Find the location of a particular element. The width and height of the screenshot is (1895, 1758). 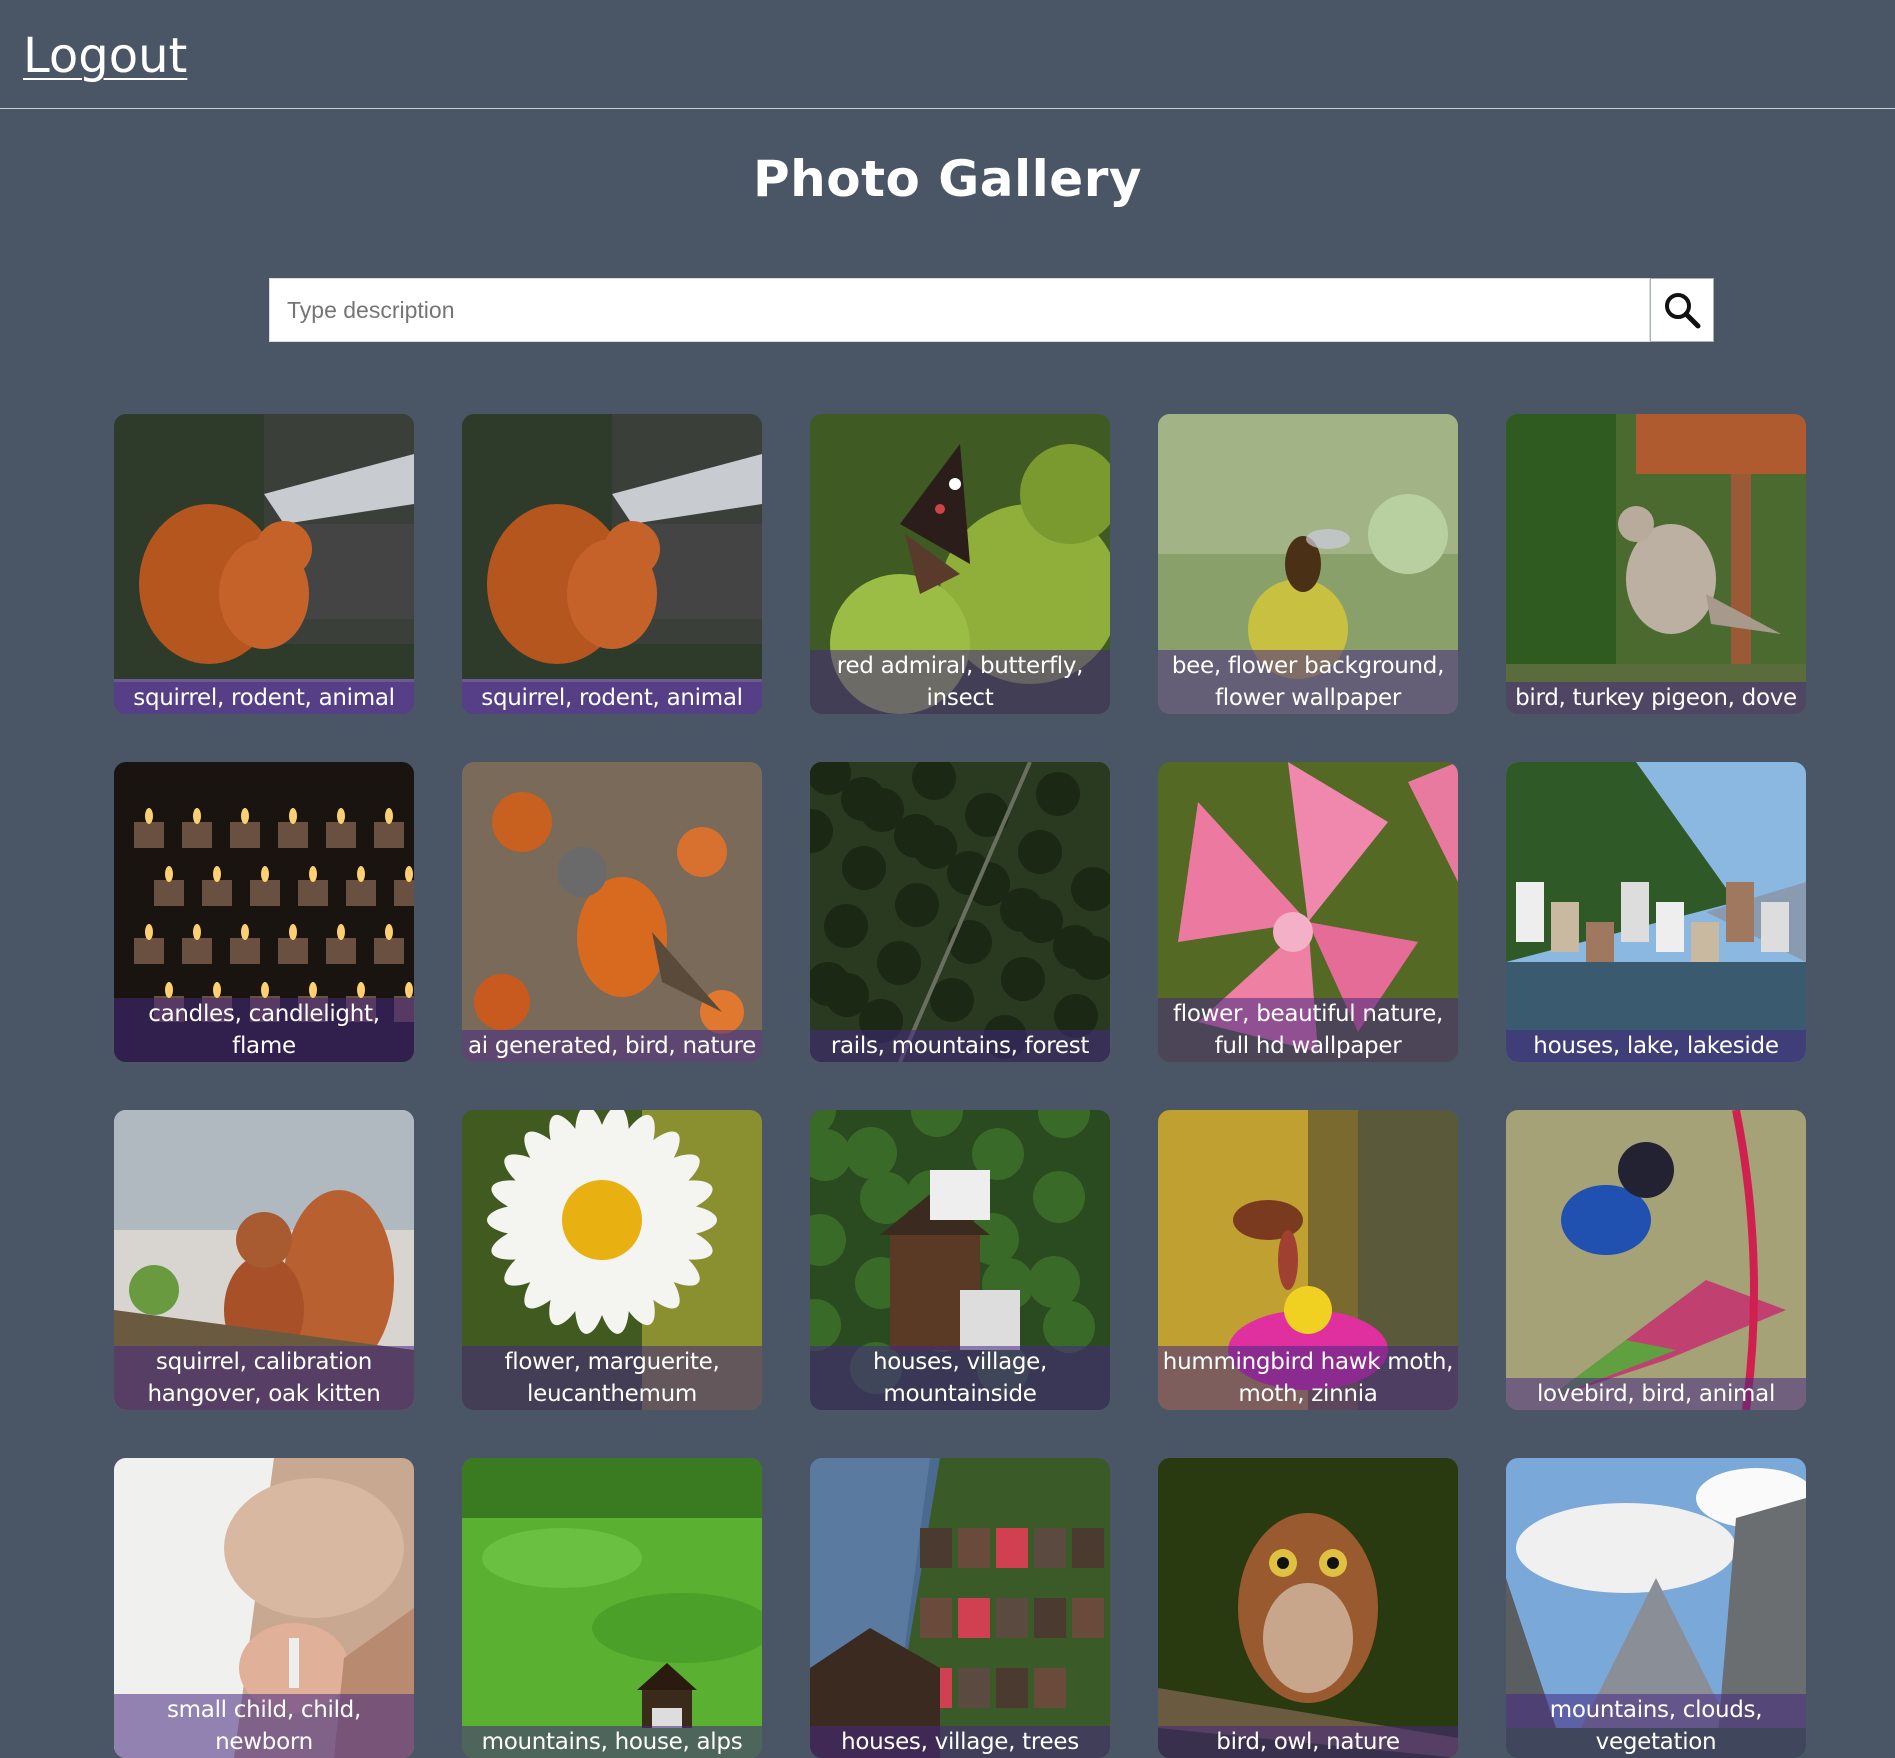

photo-caption: flower, marguerite, leucanthemum is located at coordinates (612, 1378).